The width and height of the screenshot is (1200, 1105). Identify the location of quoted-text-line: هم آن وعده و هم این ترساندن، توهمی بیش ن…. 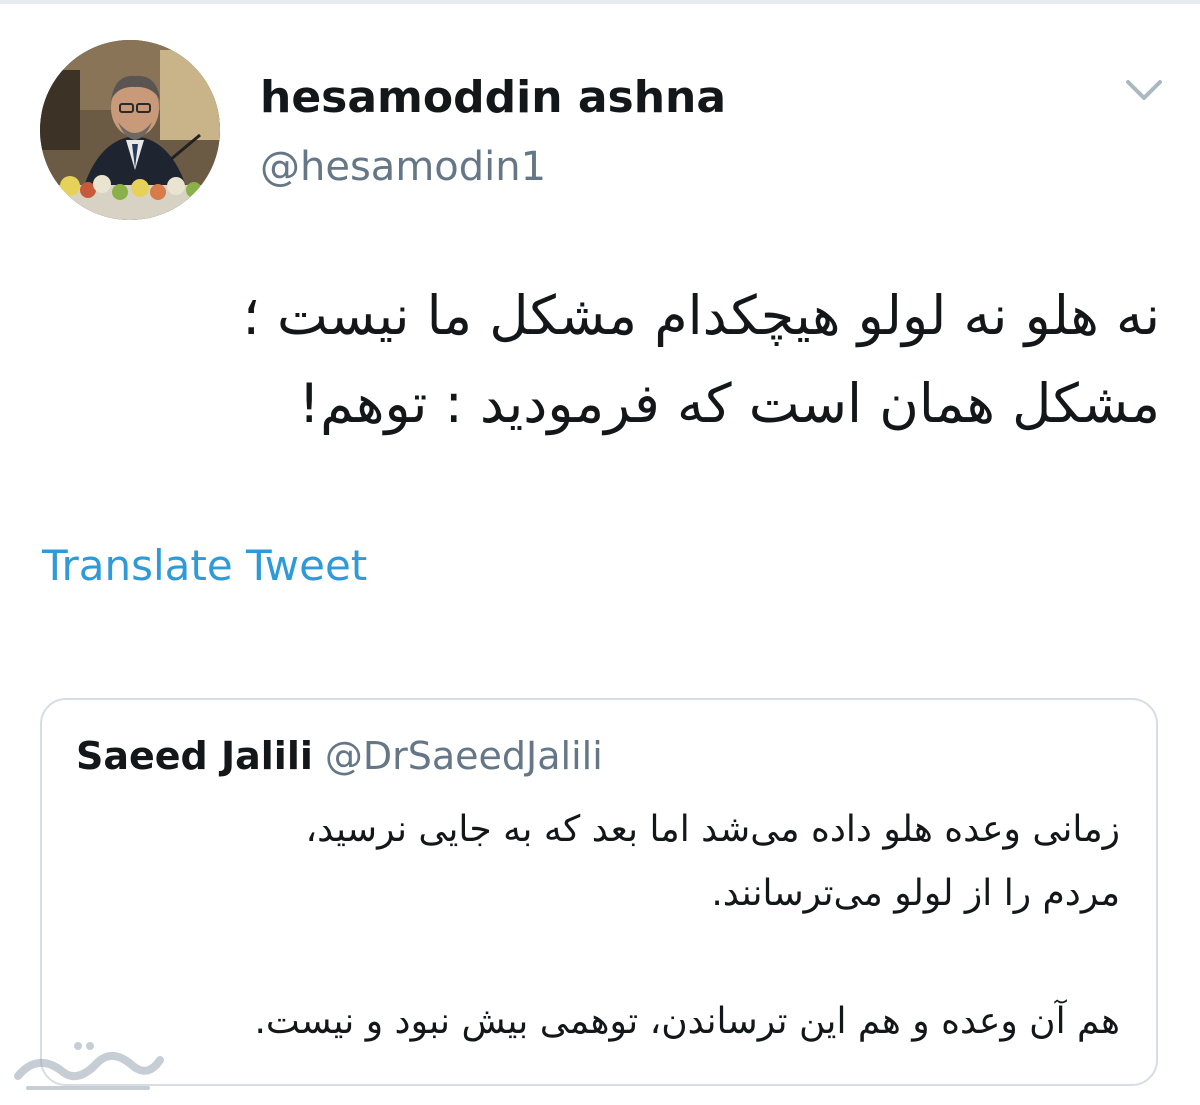
(687, 1021).